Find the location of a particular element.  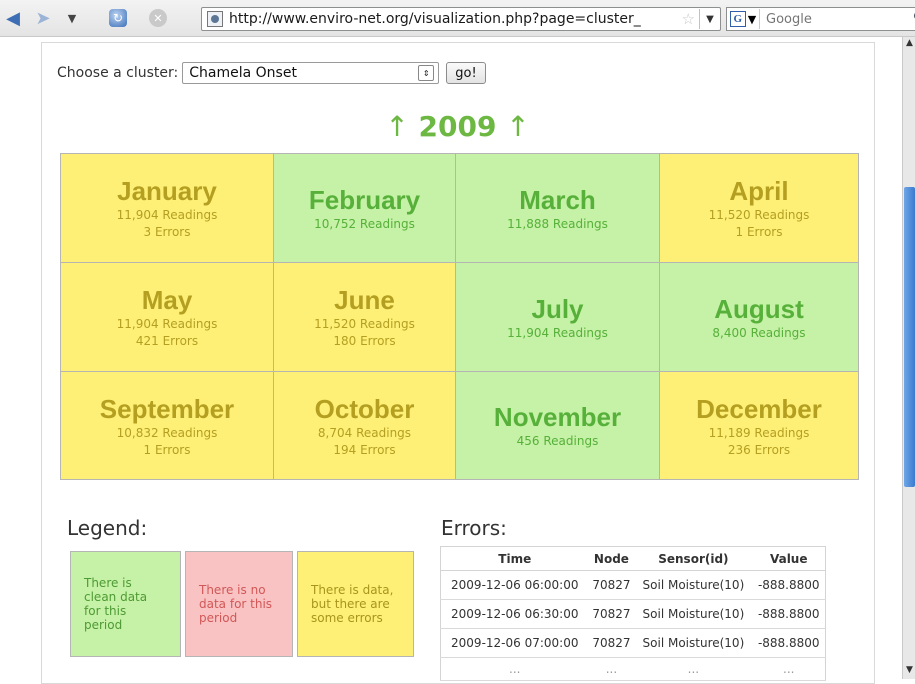

month-name: July is located at coordinates (557, 308).